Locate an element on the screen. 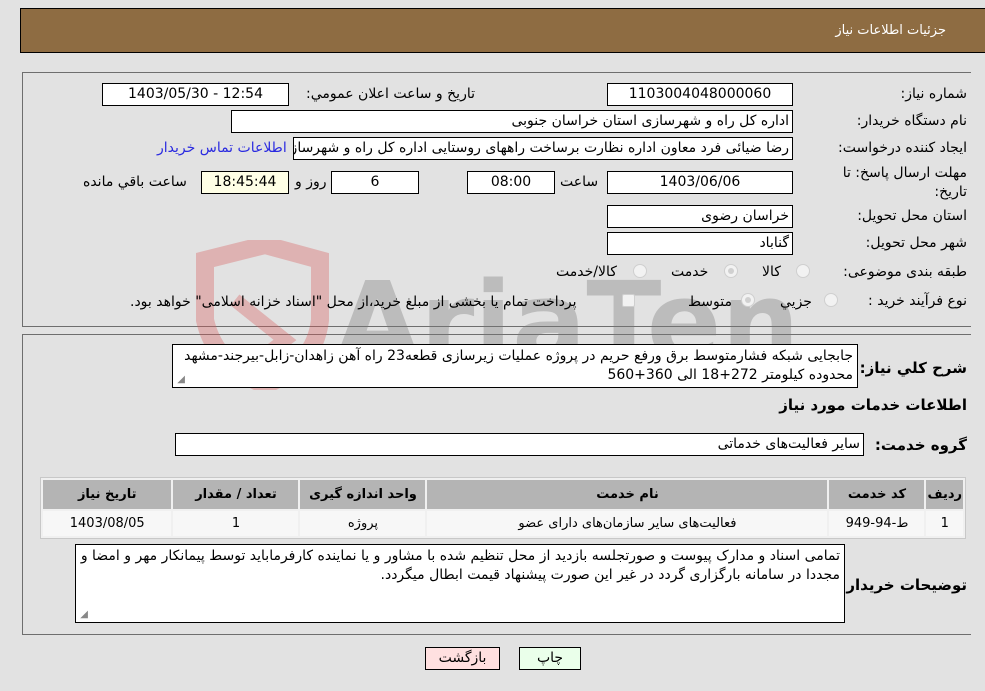 The width and height of the screenshot is (985, 691). cell-quantity: 1 is located at coordinates (236, 523).